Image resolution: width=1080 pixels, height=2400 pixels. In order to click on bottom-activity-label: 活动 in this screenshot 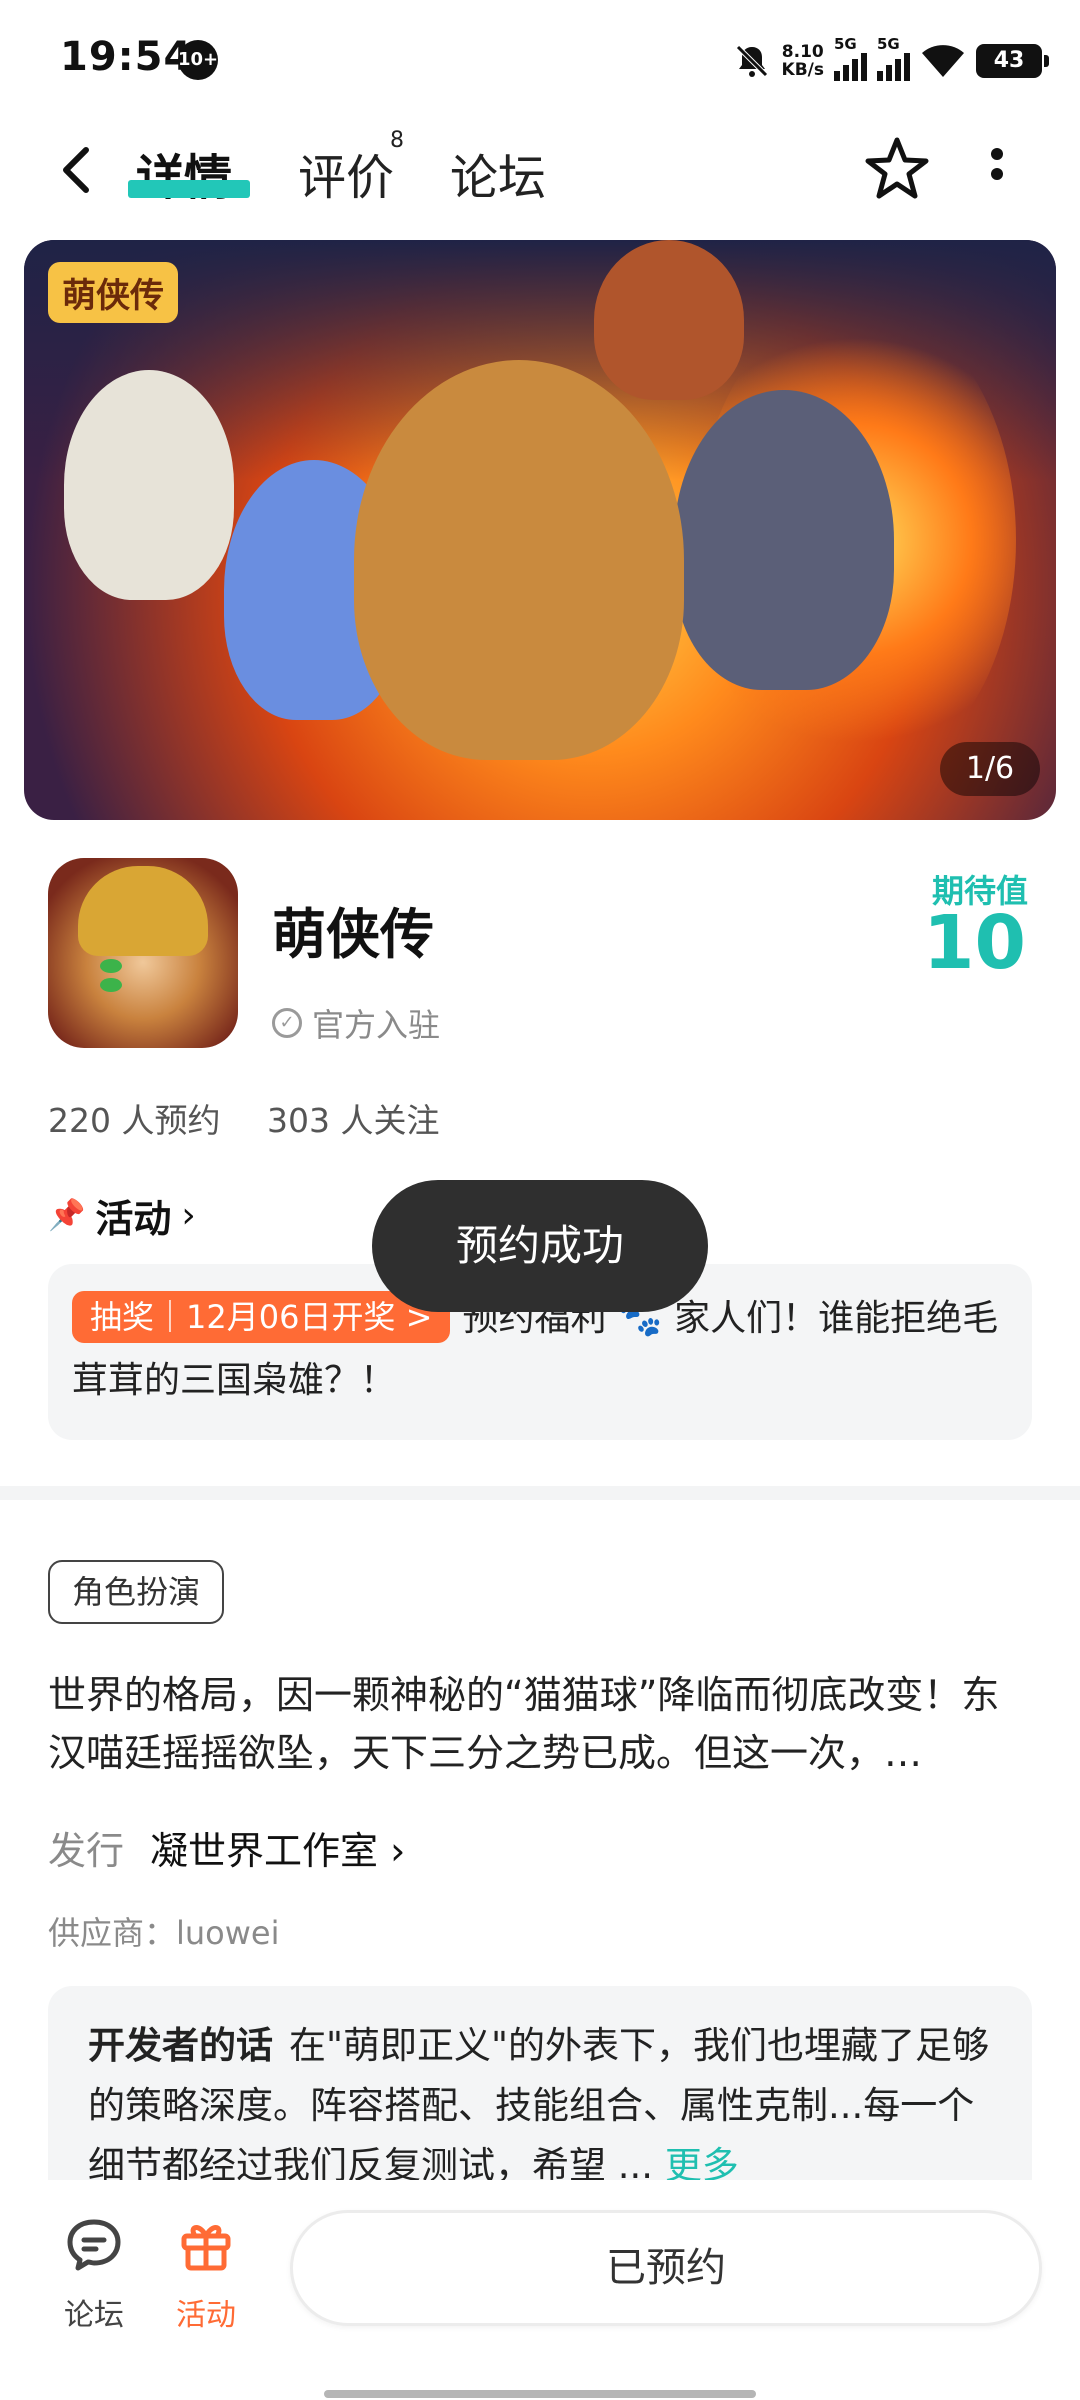, I will do `click(206, 2315)`.